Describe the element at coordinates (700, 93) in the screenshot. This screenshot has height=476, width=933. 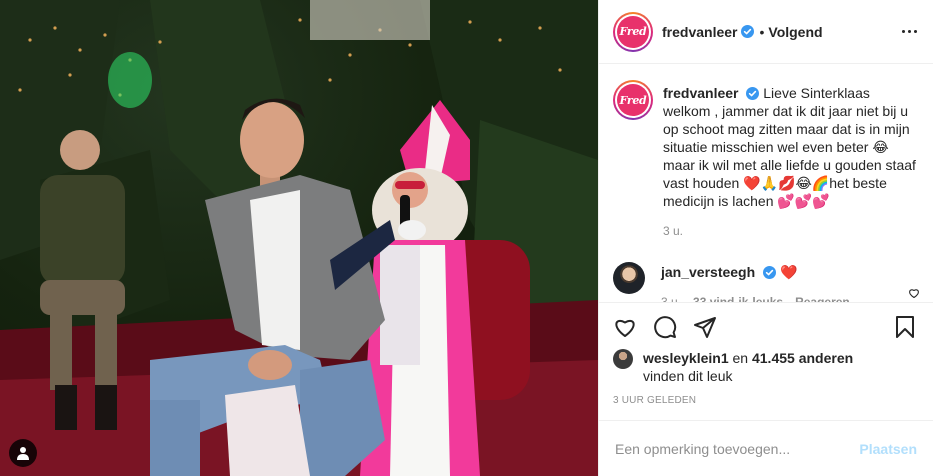
I see `caption-username: fredvanleer` at that location.